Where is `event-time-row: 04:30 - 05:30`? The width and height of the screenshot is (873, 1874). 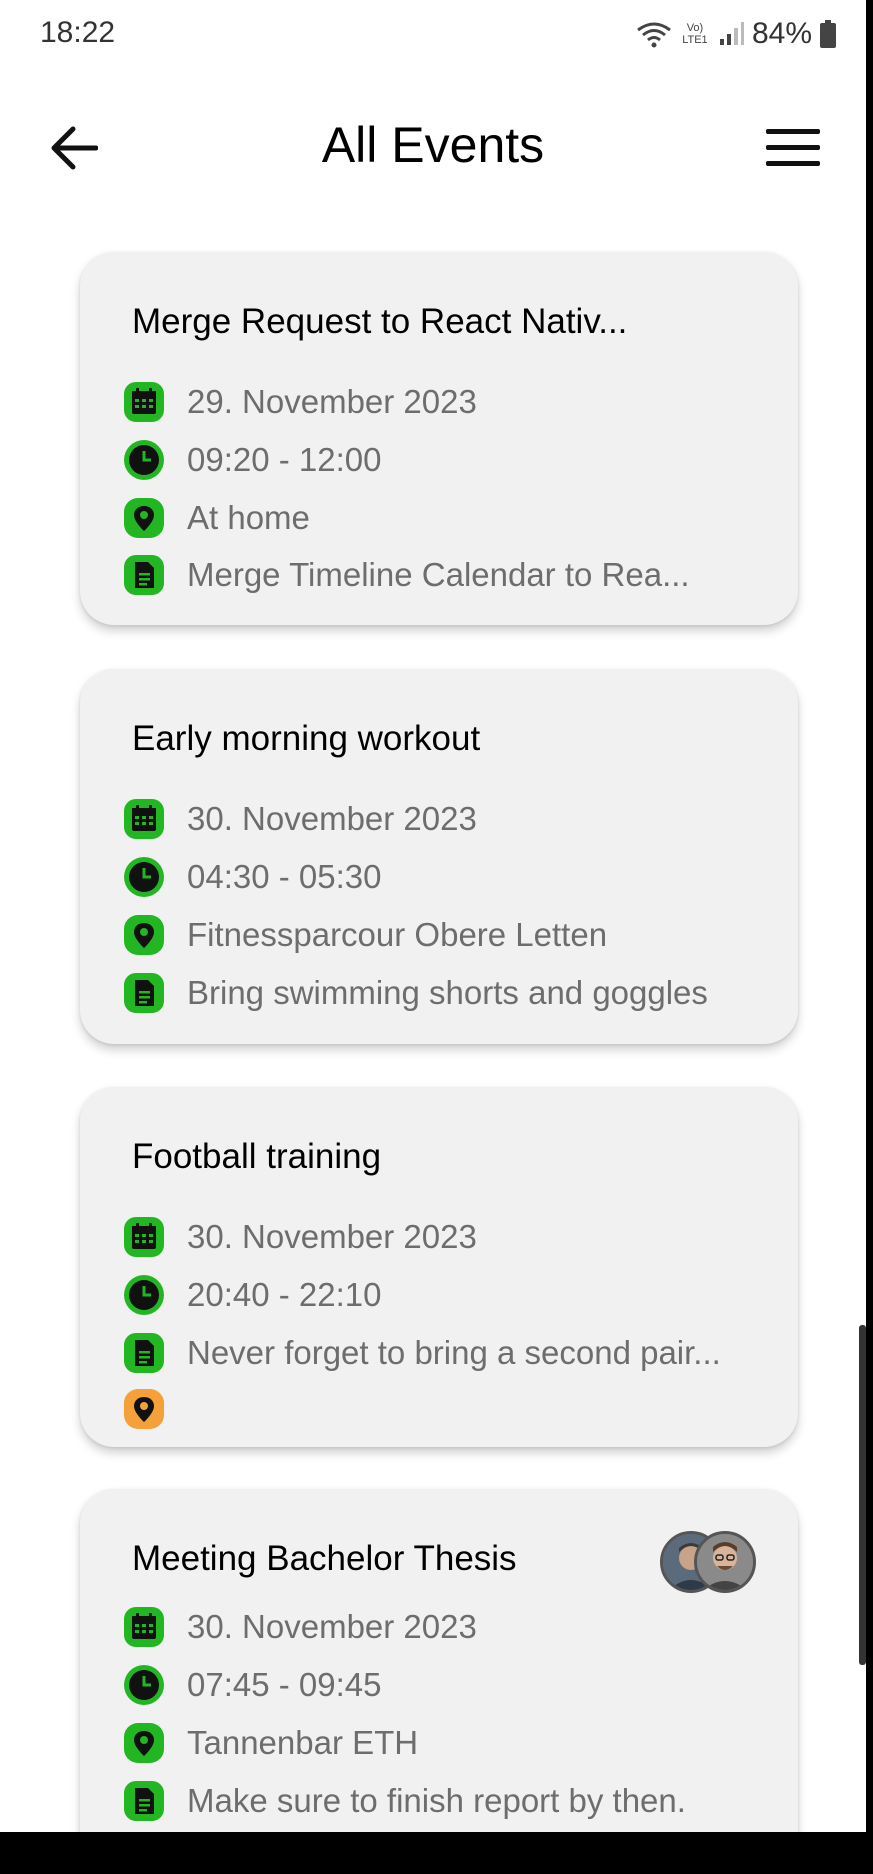
event-time-row: 04:30 - 05:30 is located at coordinates (252, 877).